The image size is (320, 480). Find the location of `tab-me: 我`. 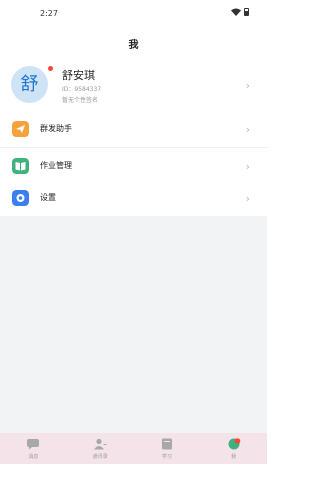

tab-me: 我 is located at coordinates (234, 448).